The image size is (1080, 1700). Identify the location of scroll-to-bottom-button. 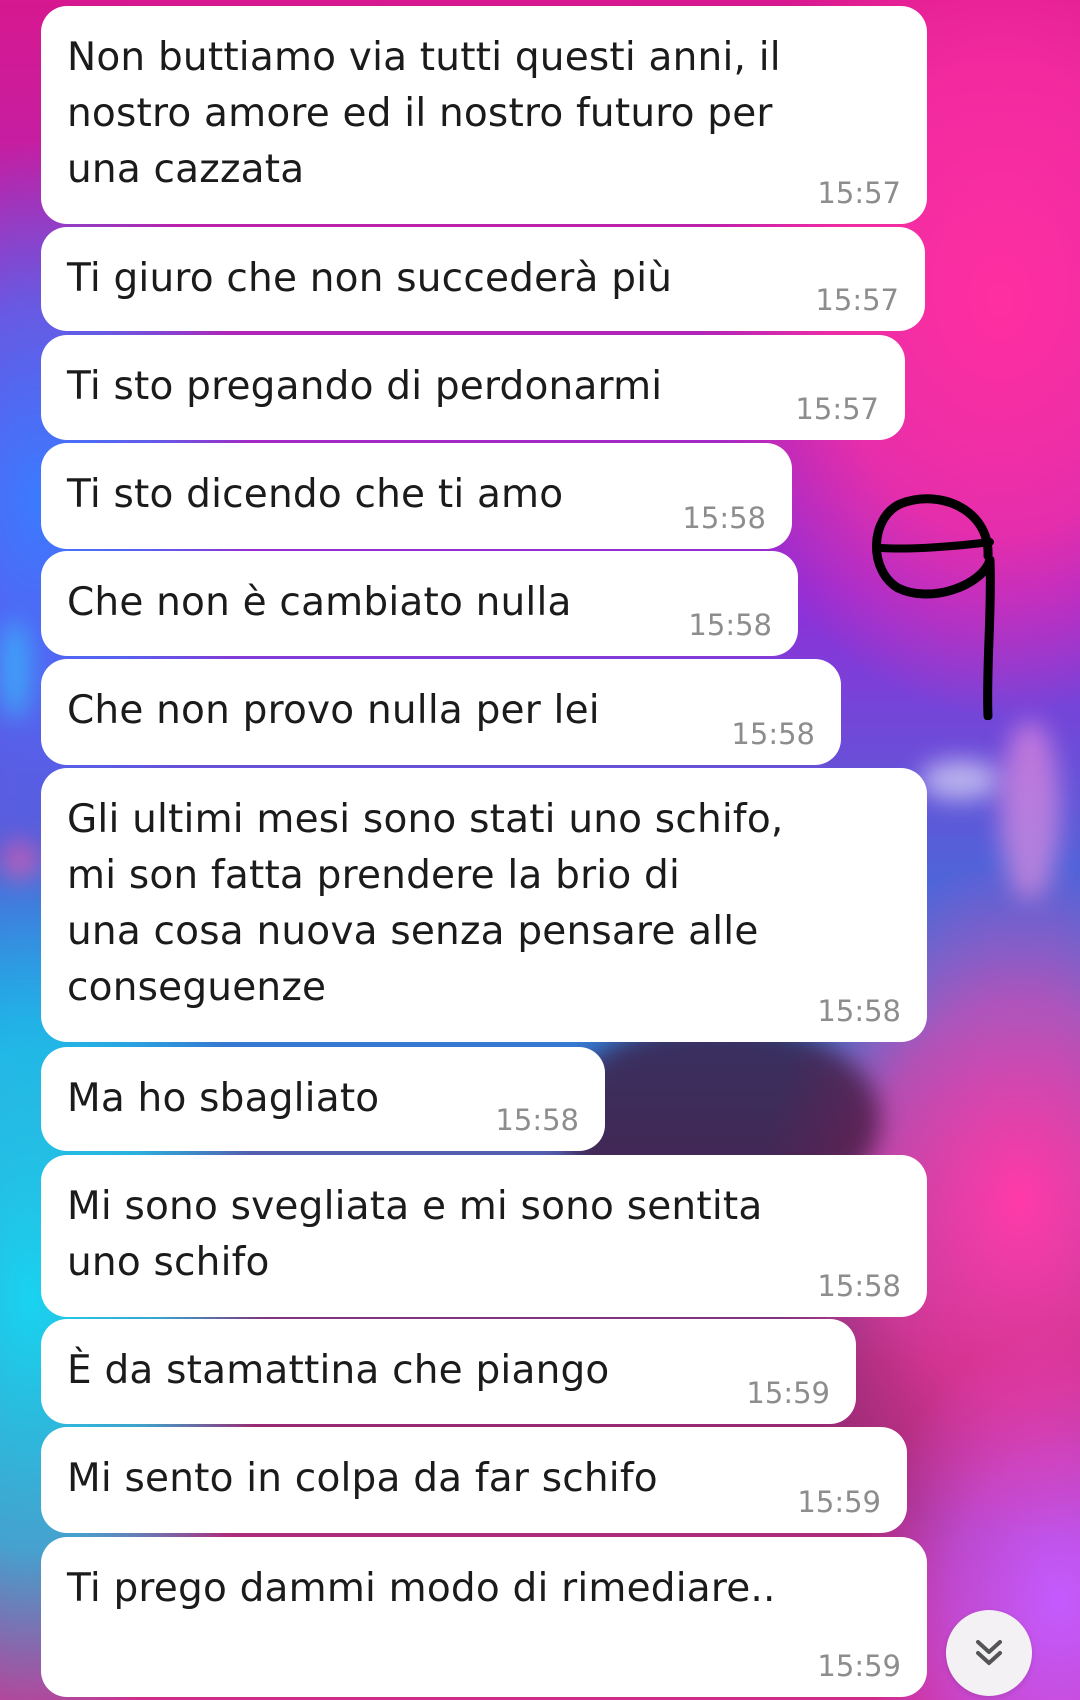
(989, 1653).